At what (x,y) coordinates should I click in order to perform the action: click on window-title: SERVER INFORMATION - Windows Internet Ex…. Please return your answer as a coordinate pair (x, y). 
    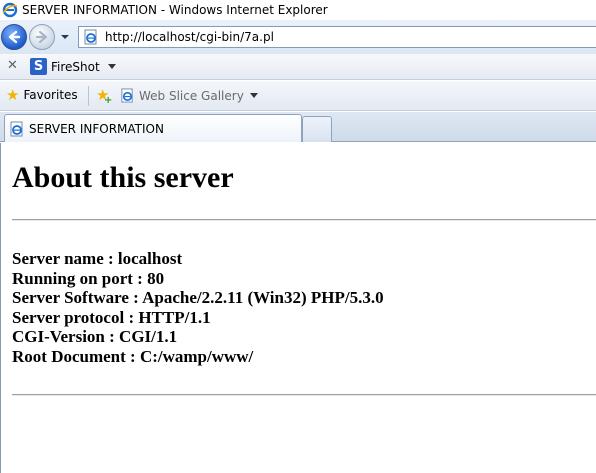
    Looking at the image, I should click on (175, 10).